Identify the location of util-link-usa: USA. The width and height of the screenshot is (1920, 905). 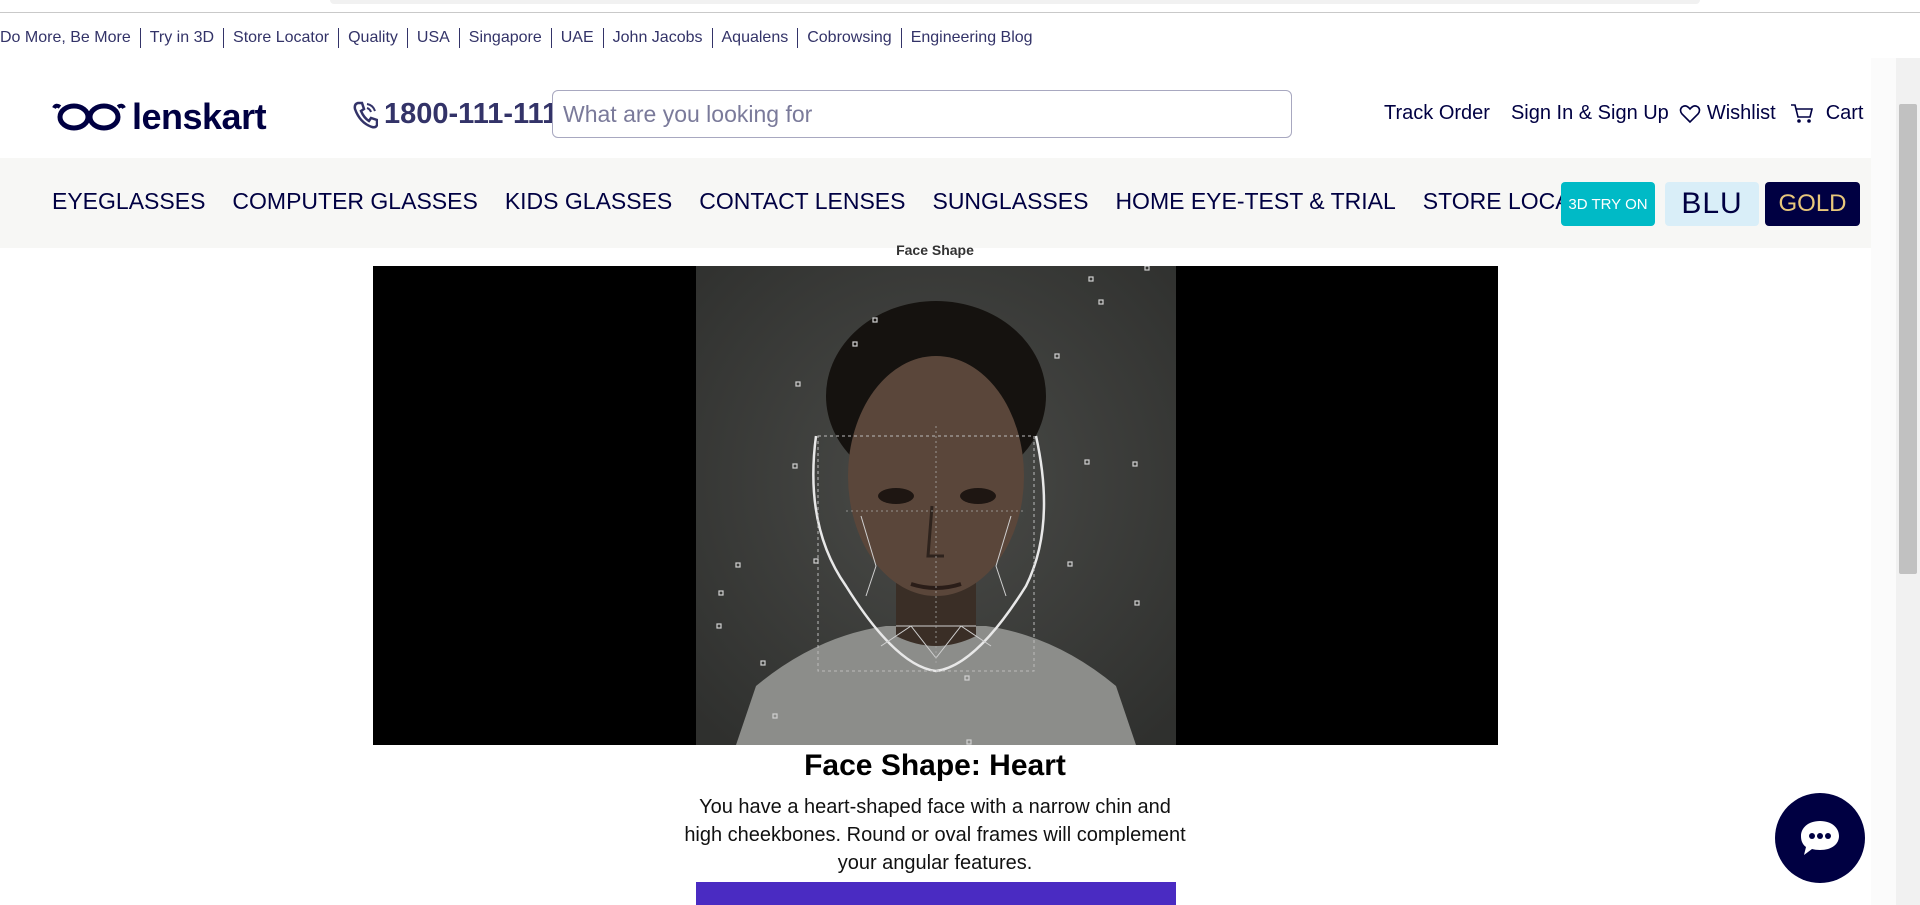
(434, 38).